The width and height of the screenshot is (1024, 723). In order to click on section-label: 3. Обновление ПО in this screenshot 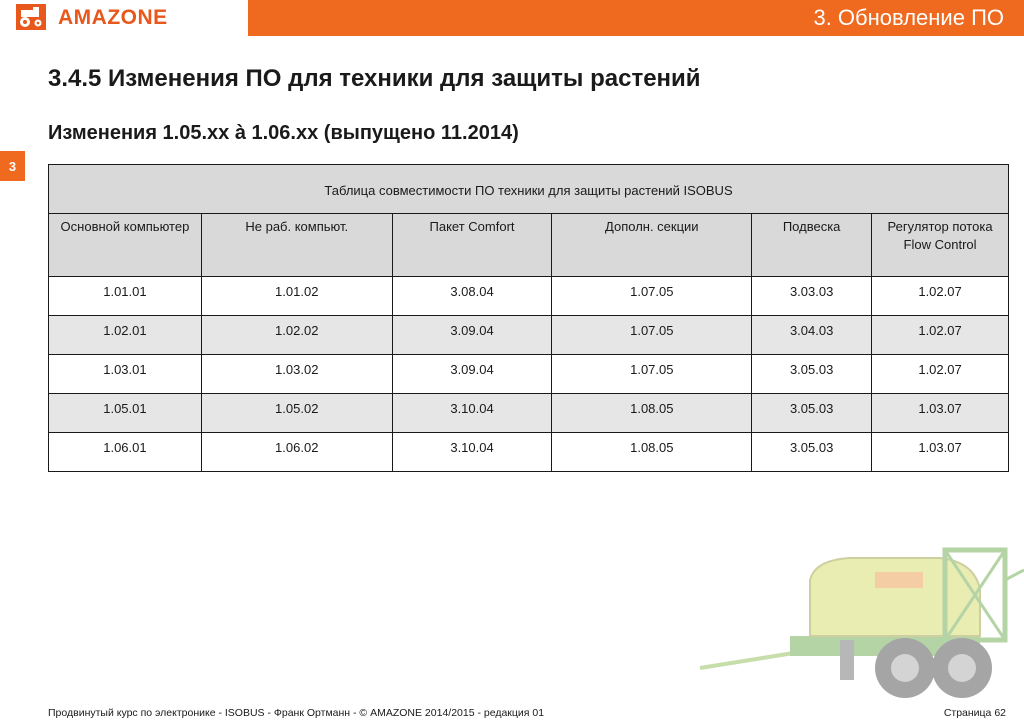, I will do `click(908, 17)`.